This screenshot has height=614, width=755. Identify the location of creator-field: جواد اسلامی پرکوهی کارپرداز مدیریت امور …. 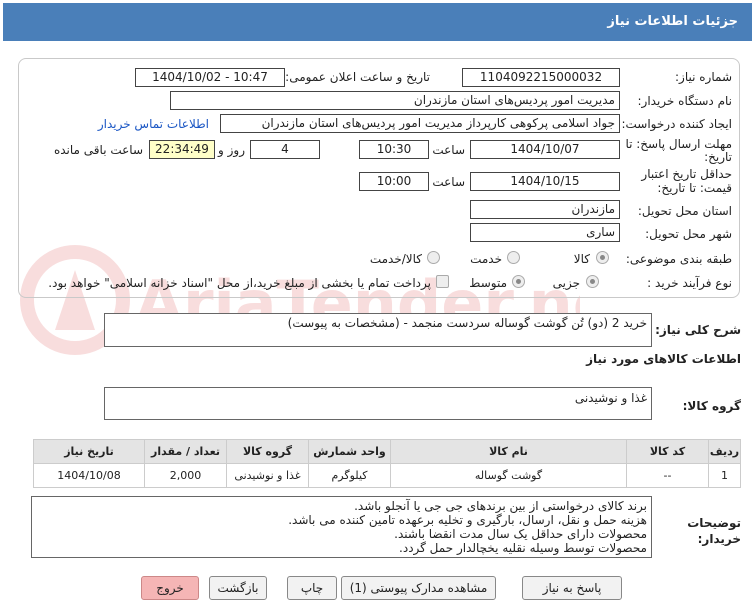
(420, 123).